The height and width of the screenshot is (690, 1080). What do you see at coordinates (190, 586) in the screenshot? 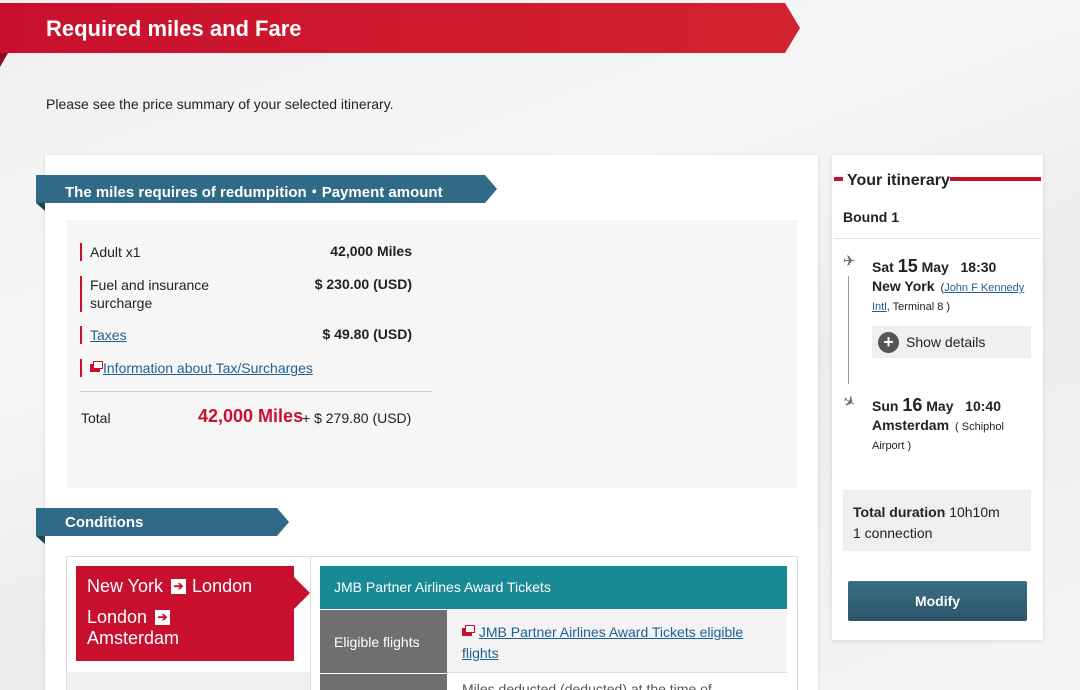
I see `route-segment-1: New York ➔ London` at bounding box center [190, 586].